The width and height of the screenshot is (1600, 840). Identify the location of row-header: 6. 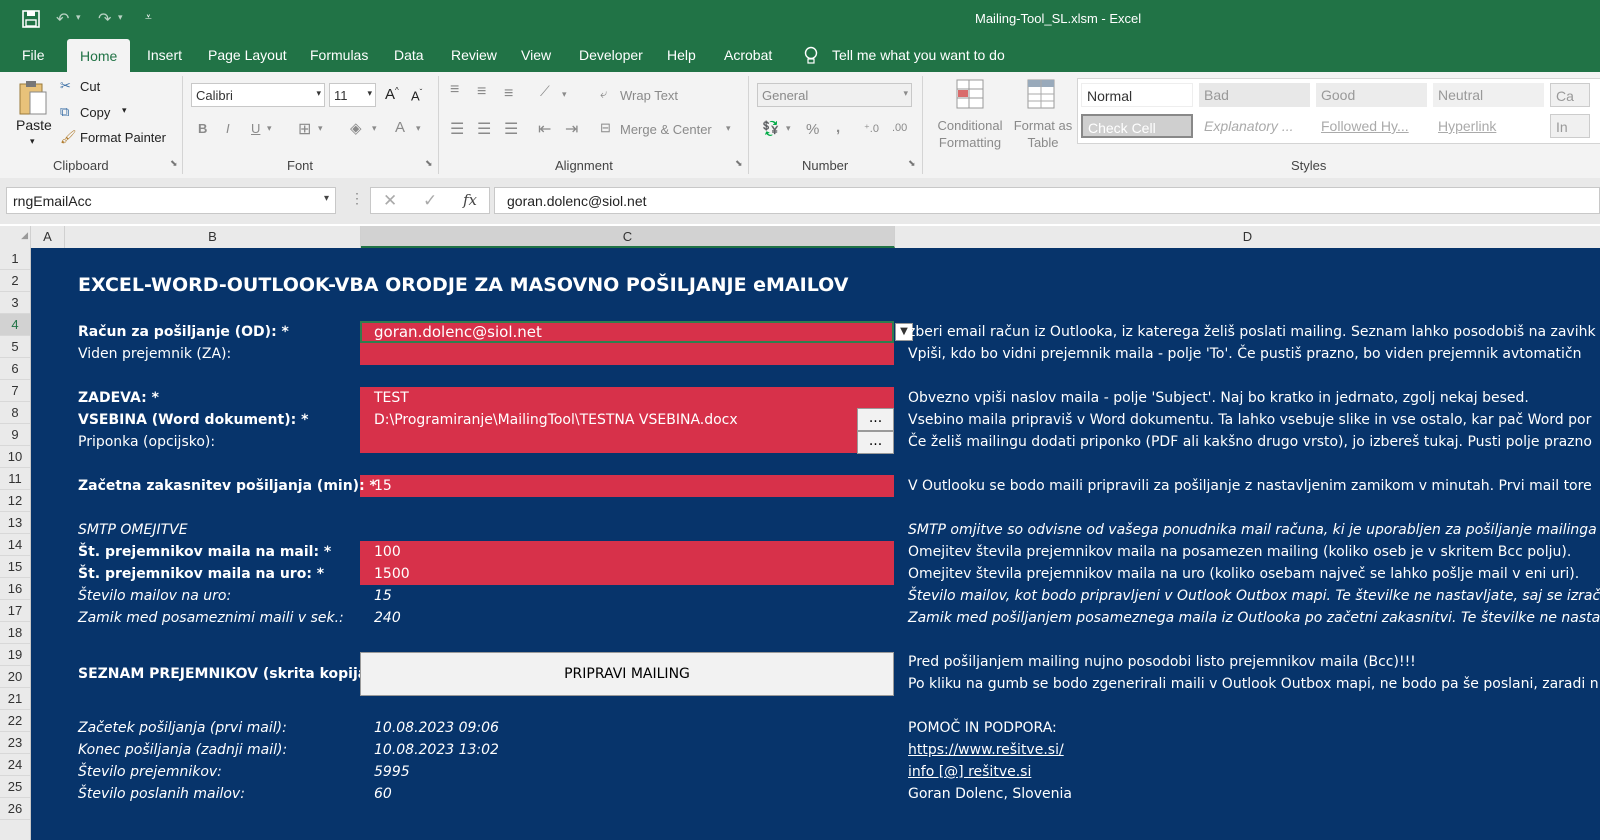
(15, 369).